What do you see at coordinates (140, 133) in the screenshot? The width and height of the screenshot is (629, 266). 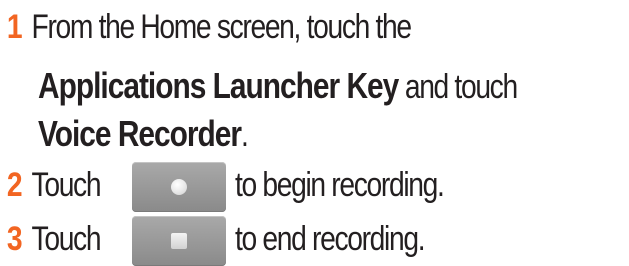 I see `voice-recorder-label: Voice Recorder` at bounding box center [140, 133].